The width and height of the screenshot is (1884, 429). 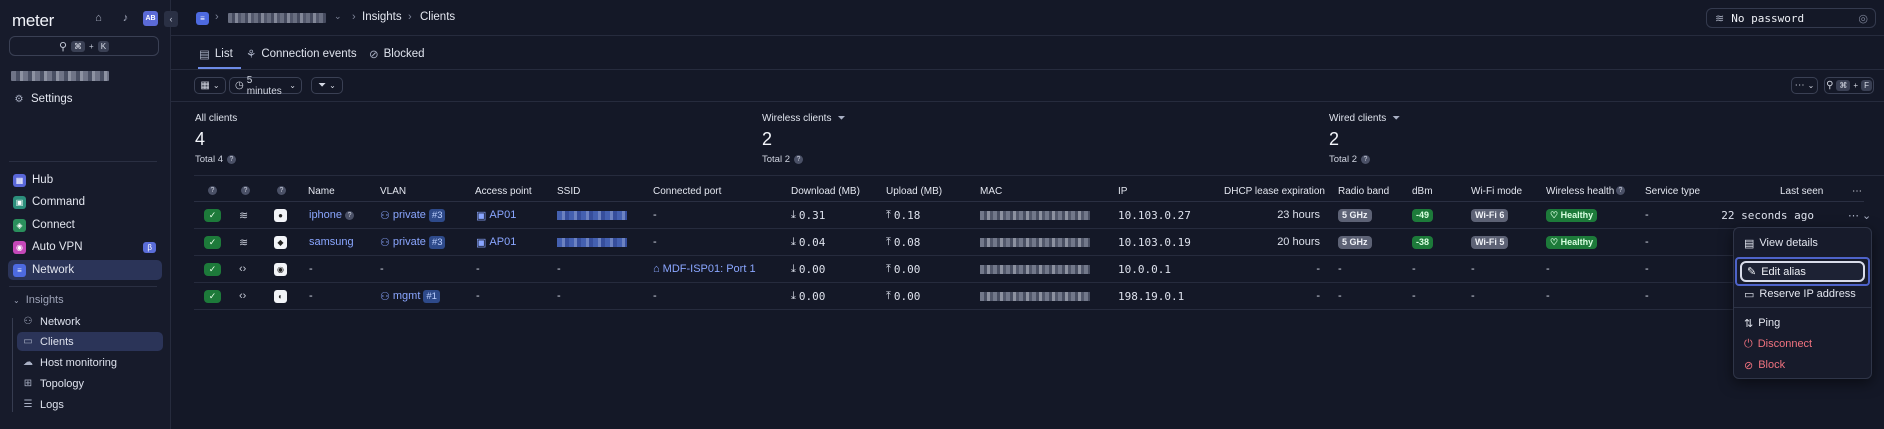 I want to click on sidebar-item-network: ⚇ Network, so click(x=90, y=321).